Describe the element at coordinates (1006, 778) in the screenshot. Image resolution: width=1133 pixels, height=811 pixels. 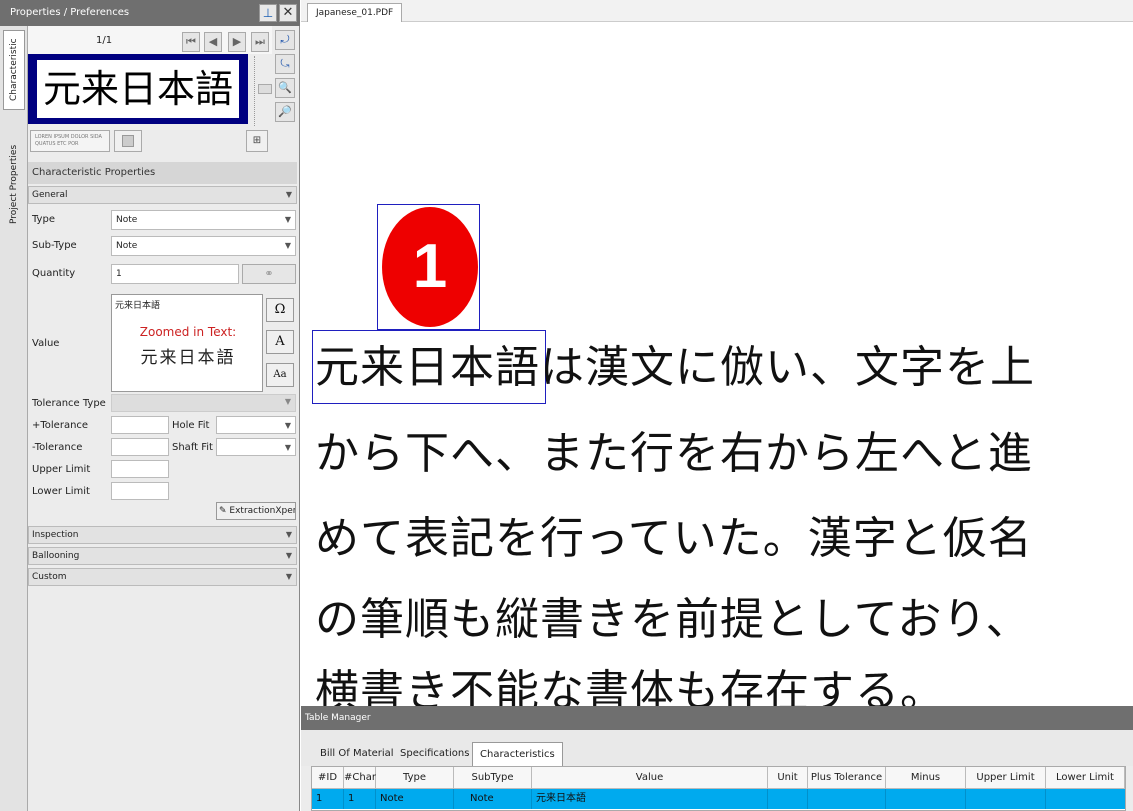
I see `column-header: Upper Limit` at that location.